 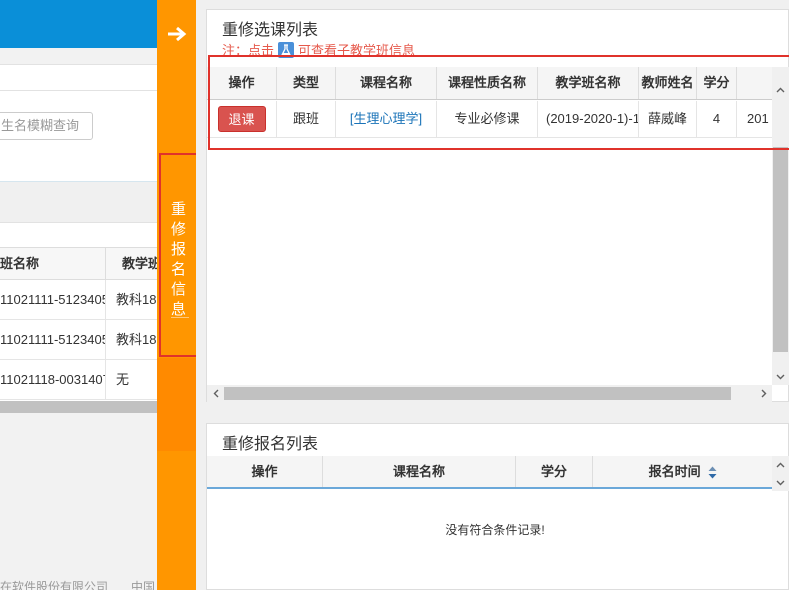 I want to click on background-footer: 在软件股份有限公司 中国, so click(x=78, y=584).